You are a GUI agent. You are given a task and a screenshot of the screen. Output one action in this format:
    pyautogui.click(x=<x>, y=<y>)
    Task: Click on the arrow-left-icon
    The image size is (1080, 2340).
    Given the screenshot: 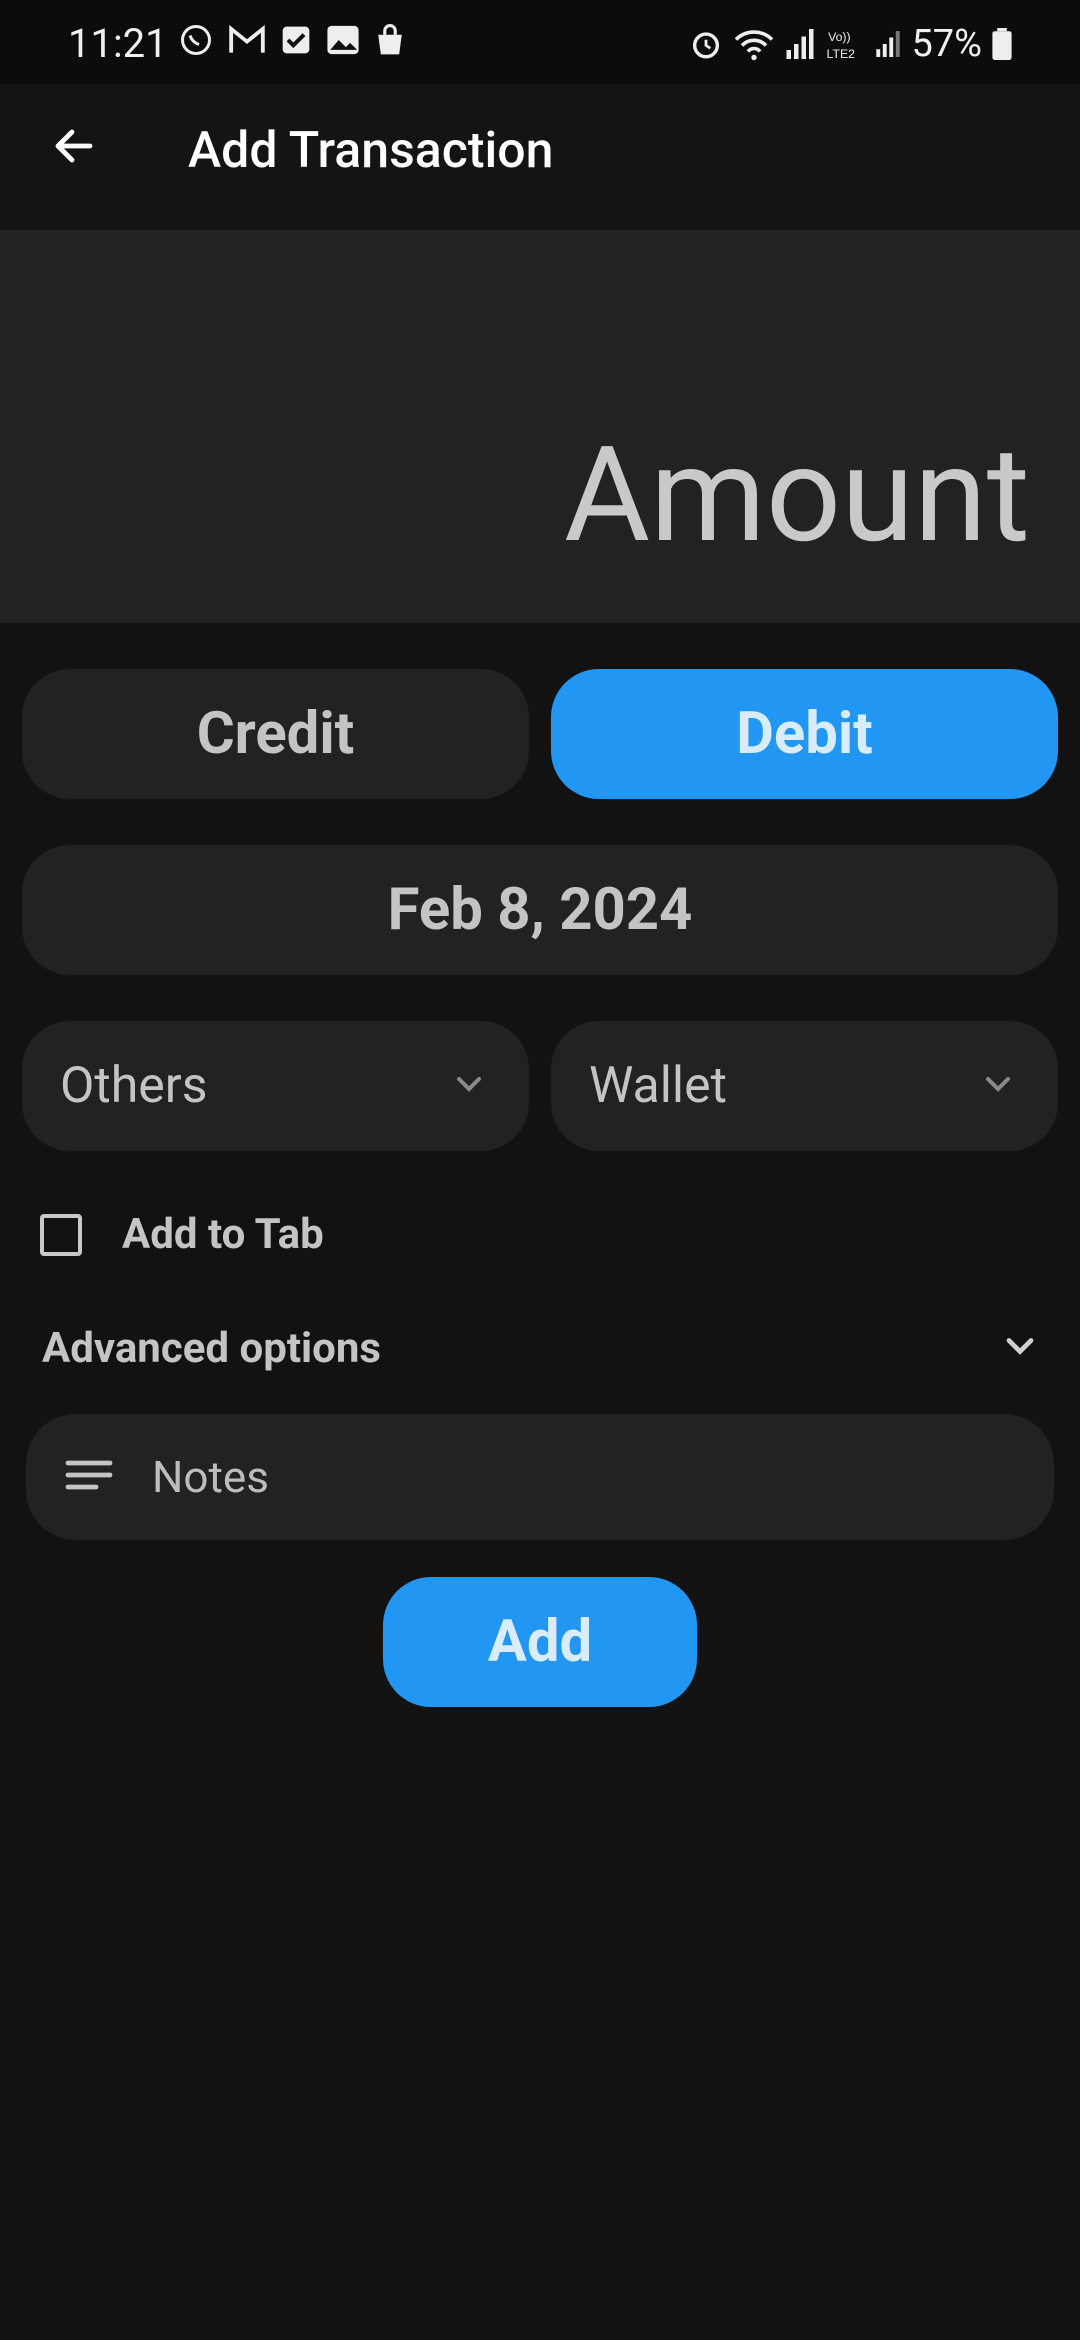 What is the action you would take?
    pyautogui.click(x=74, y=148)
    